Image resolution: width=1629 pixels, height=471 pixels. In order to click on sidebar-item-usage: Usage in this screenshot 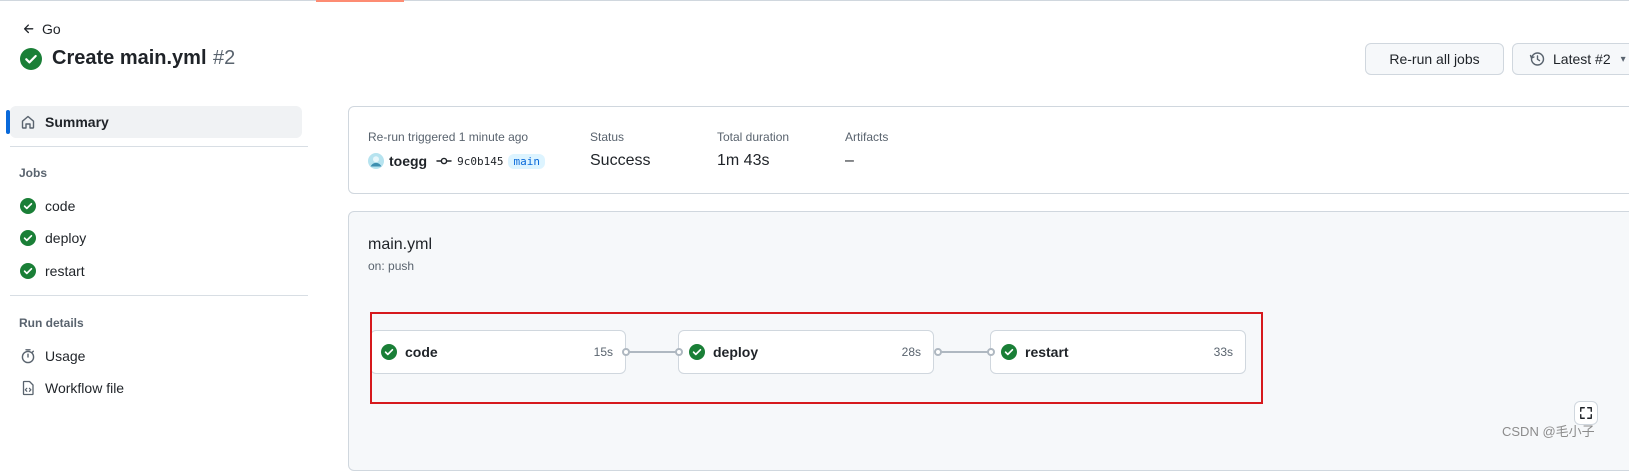, I will do `click(156, 356)`.